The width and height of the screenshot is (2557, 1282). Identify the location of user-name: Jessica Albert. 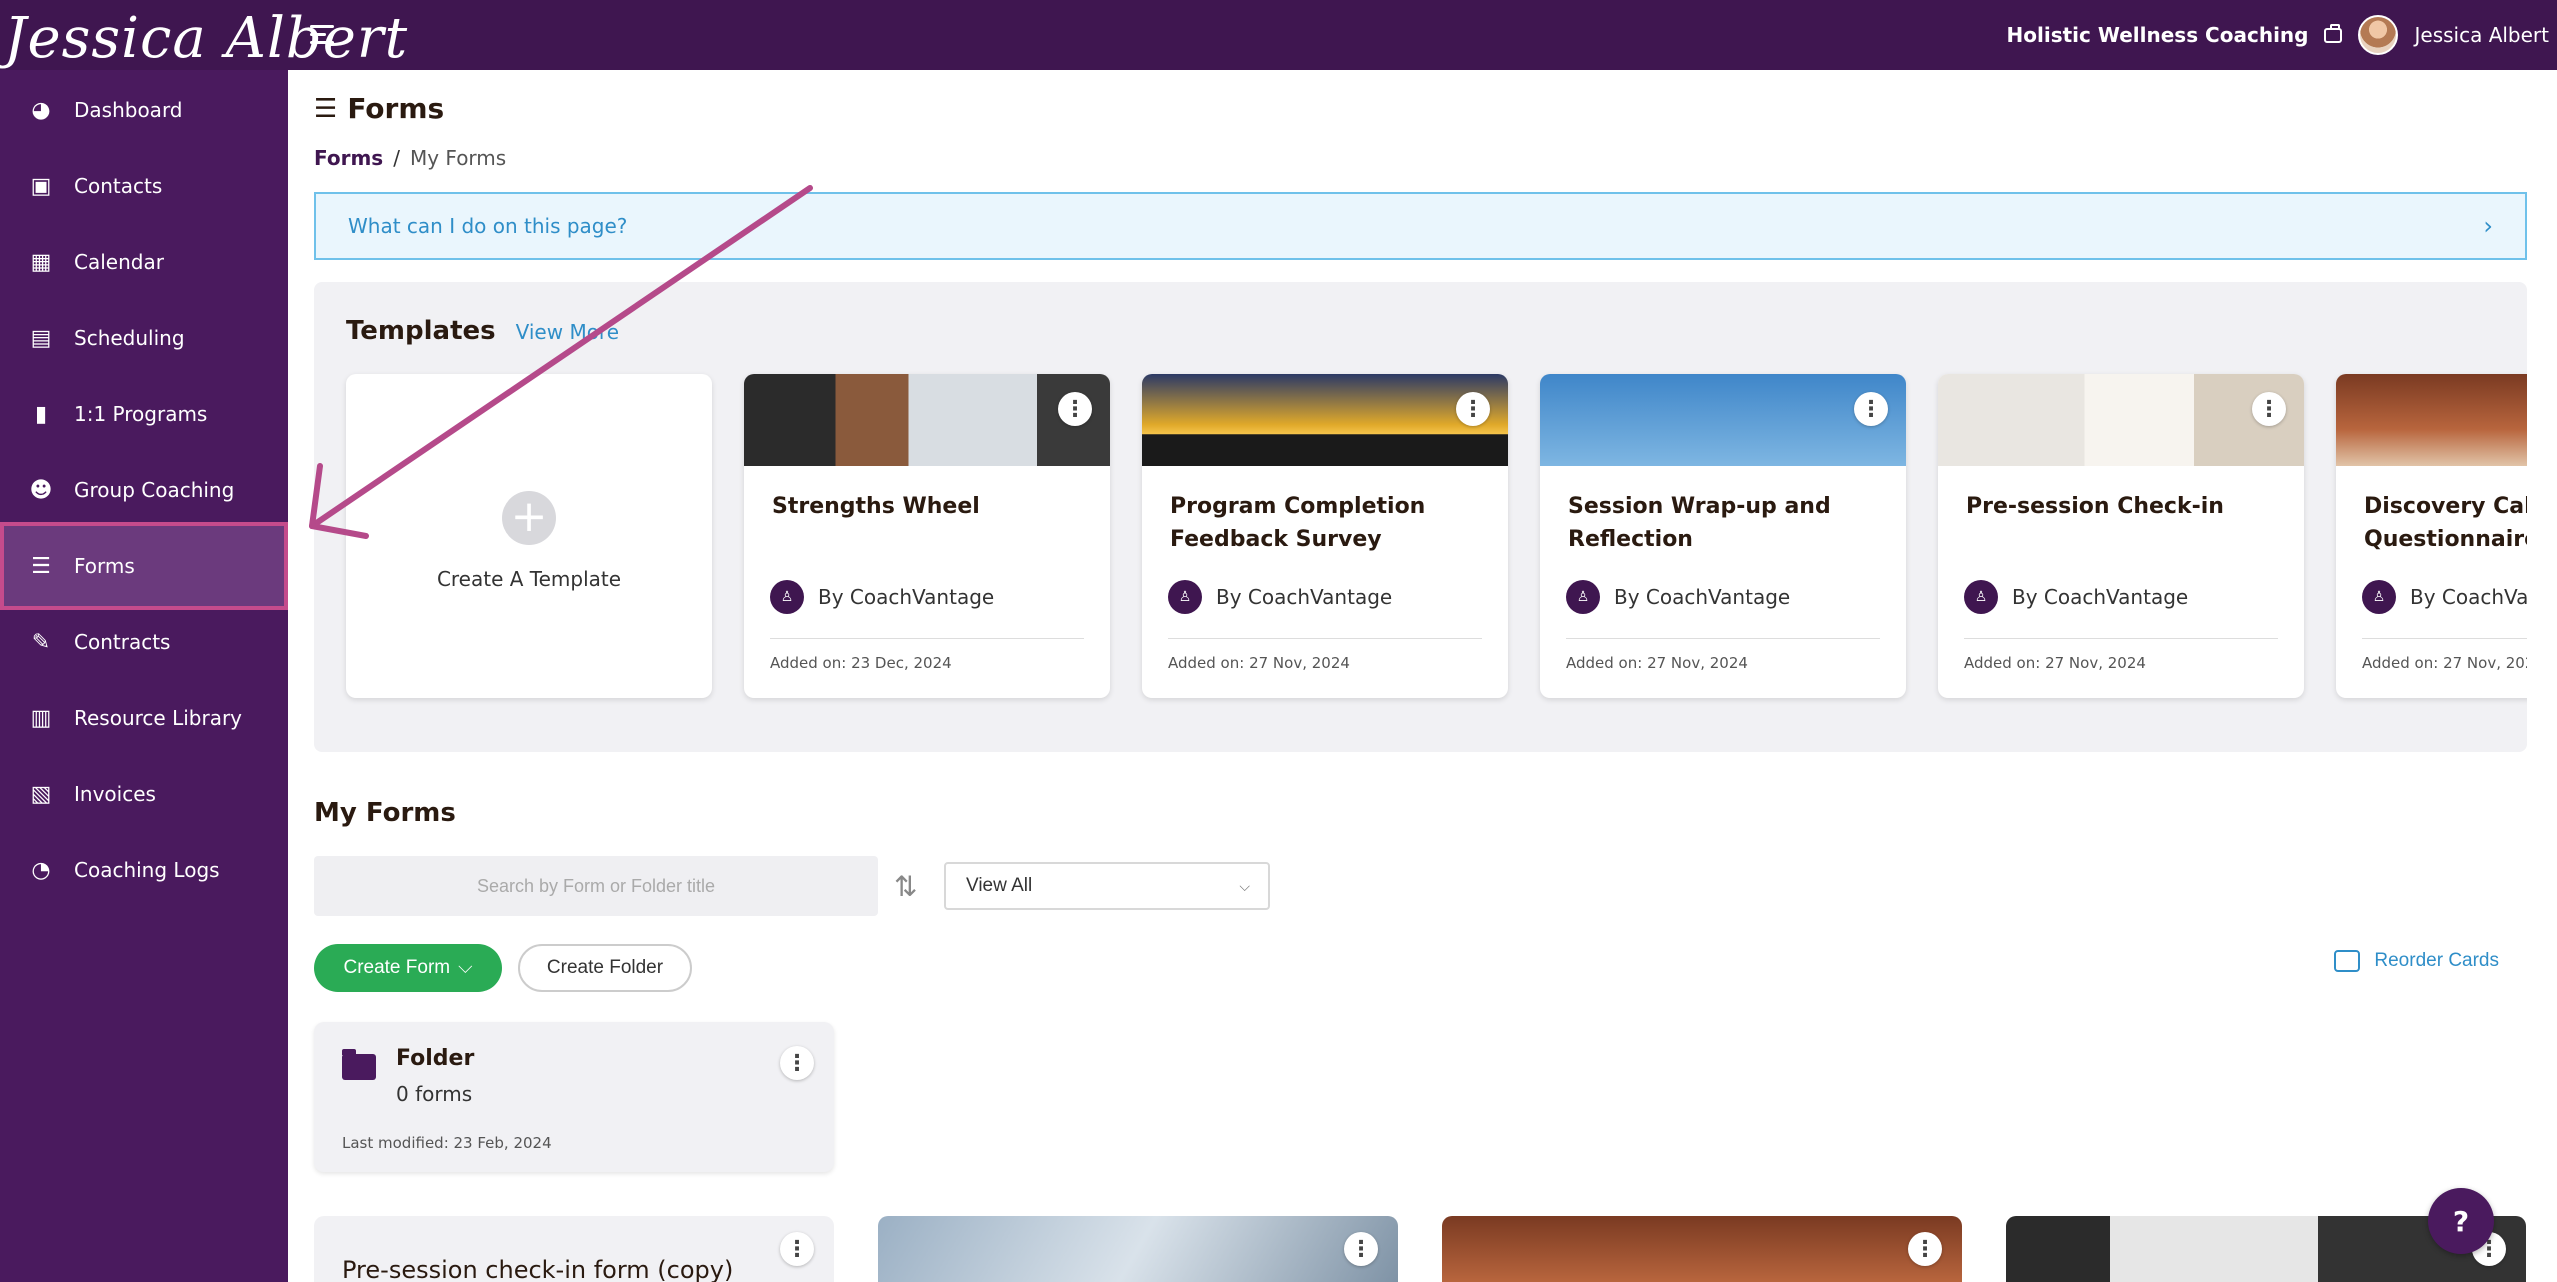
(2481, 35).